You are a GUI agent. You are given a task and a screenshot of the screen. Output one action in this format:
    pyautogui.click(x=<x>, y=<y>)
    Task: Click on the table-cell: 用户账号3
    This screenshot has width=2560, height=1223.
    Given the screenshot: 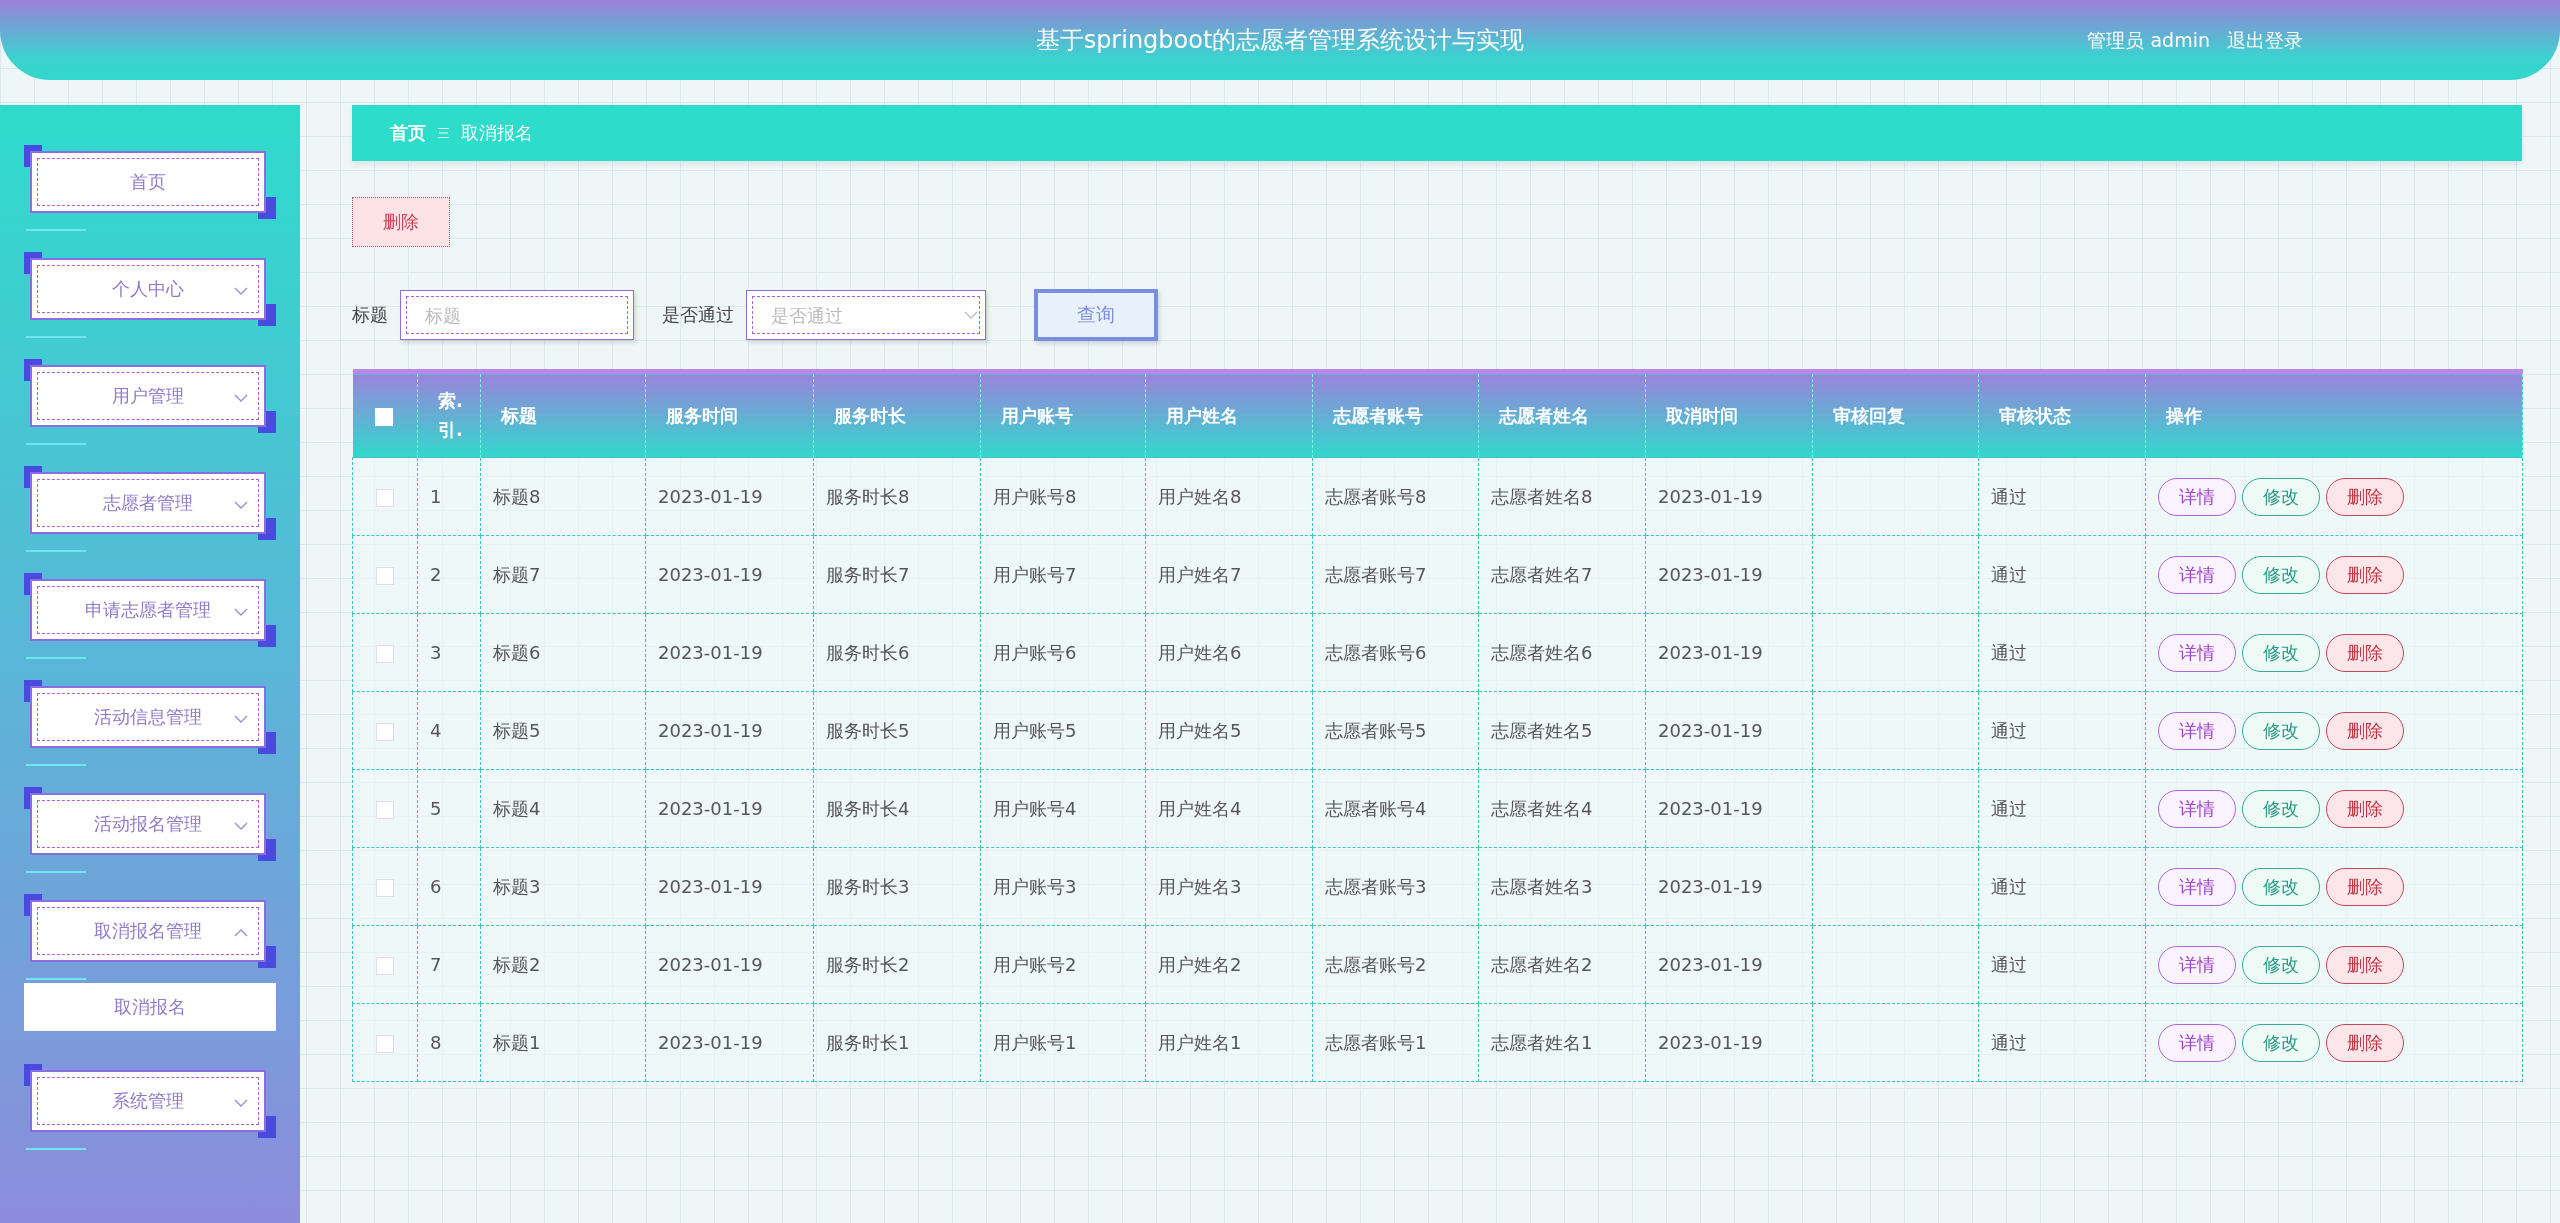 What is the action you would take?
    pyautogui.click(x=1063, y=886)
    